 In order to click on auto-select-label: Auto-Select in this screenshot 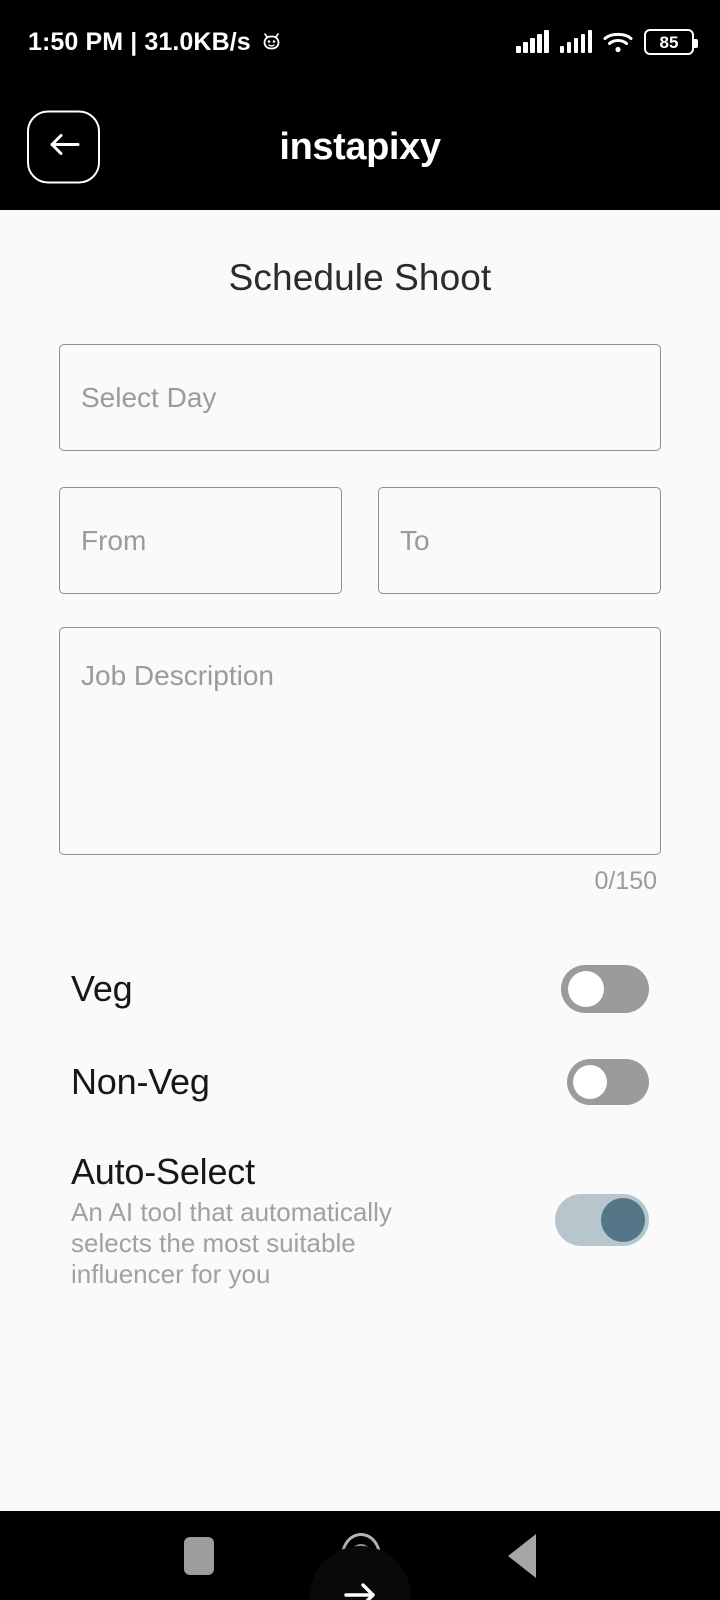, I will do `click(163, 1171)`.